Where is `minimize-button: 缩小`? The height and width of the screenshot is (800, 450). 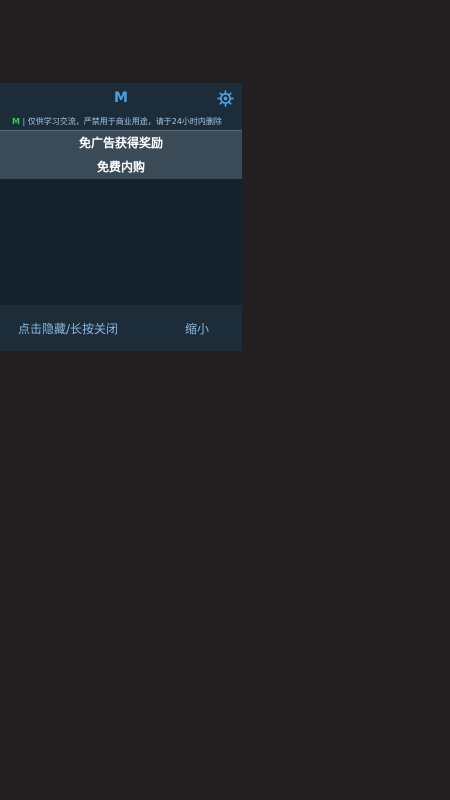 minimize-button: 缩小 is located at coordinates (197, 328).